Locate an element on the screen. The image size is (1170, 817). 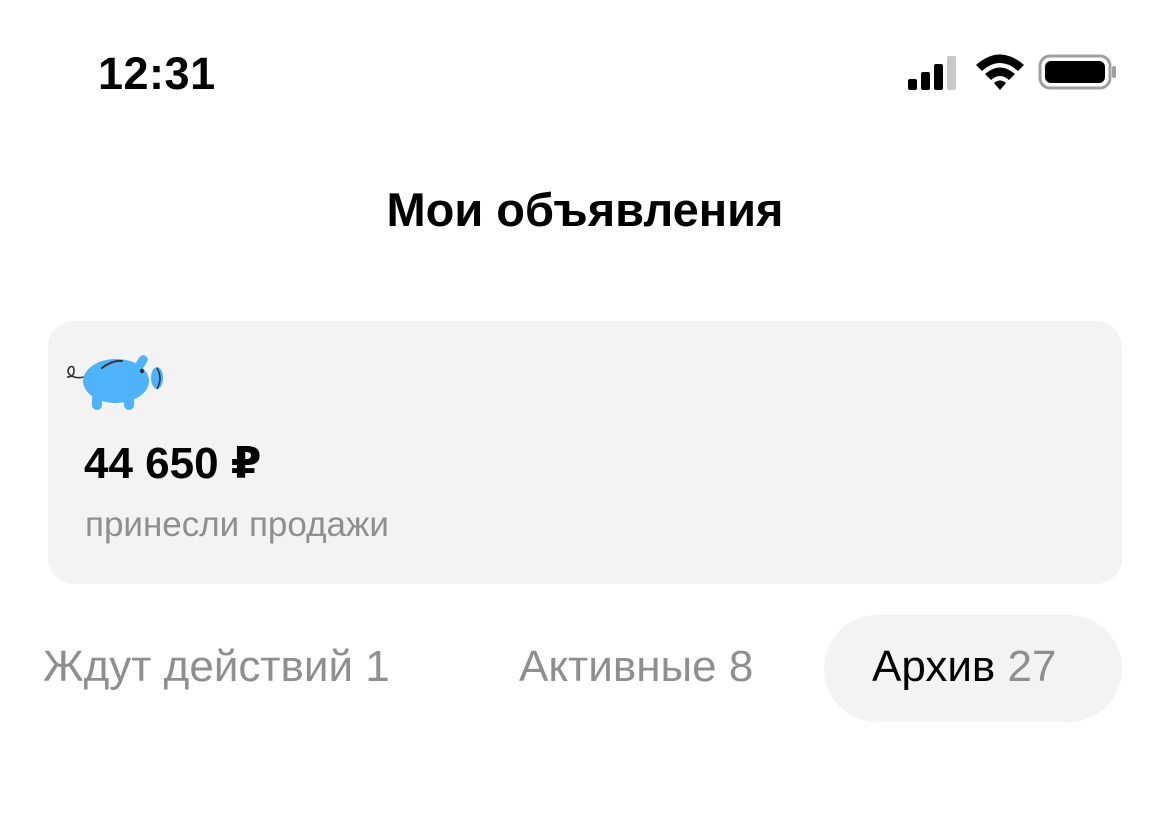
sales-caption: принесли продажи is located at coordinates (237, 524).